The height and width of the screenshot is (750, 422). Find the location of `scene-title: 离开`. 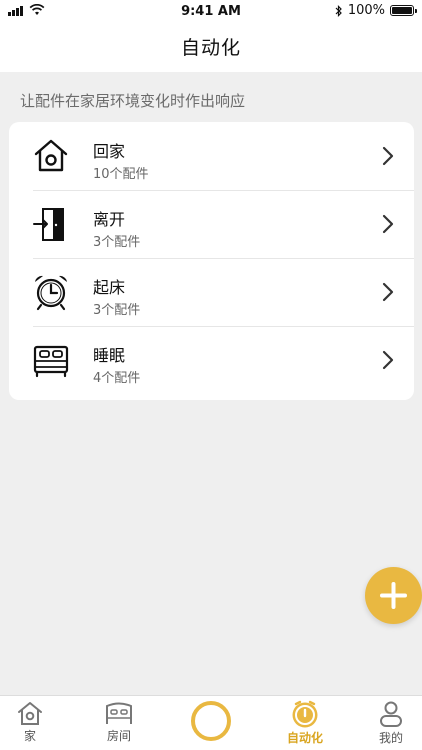

scene-title: 离开 is located at coordinates (109, 219).